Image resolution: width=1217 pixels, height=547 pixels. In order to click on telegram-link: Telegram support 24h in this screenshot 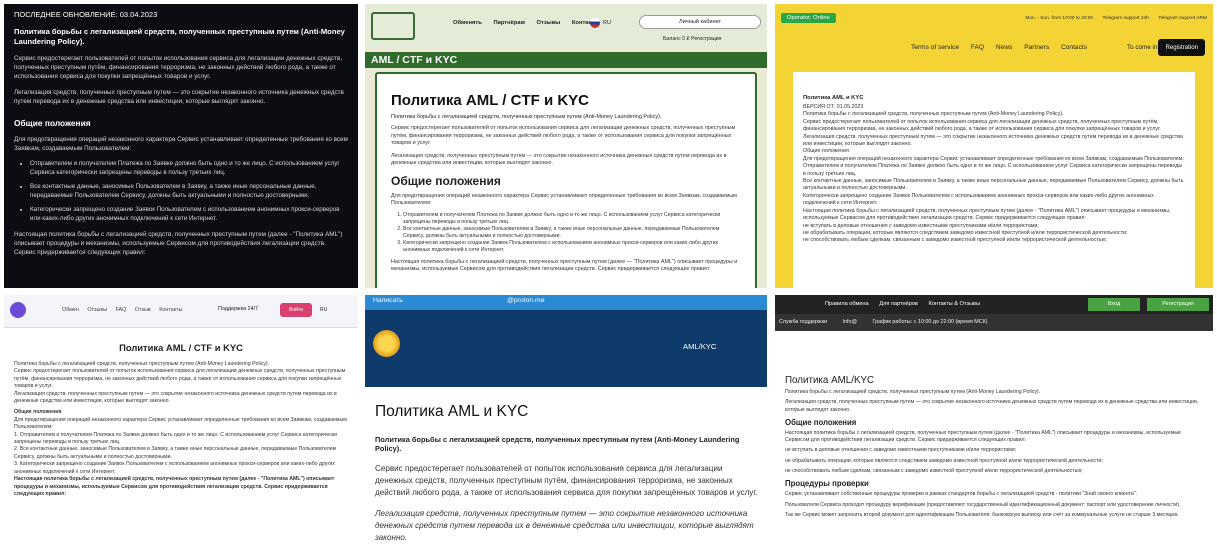, I will do `click(1125, 18)`.